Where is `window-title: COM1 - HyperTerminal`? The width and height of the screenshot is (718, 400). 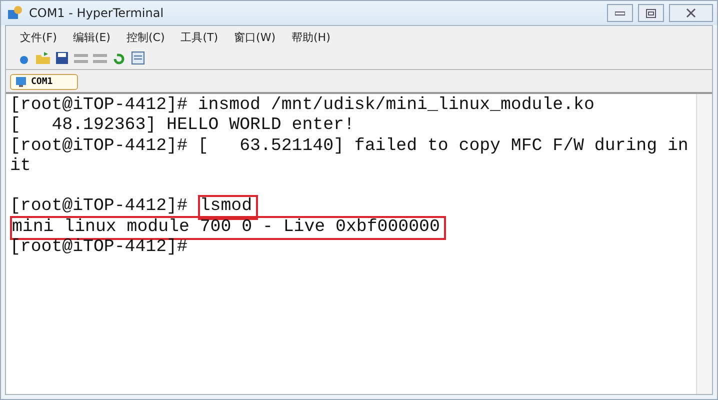
window-title: COM1 - HyperTerminal is located at coordinates (97, 13).